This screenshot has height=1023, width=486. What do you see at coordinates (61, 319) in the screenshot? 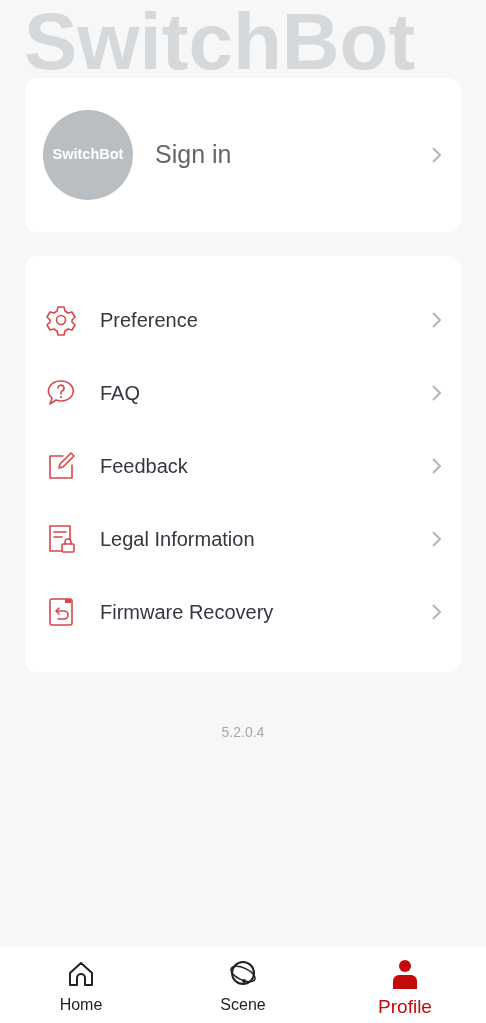
I see `gear-icon` at bounding box center [61, 319].